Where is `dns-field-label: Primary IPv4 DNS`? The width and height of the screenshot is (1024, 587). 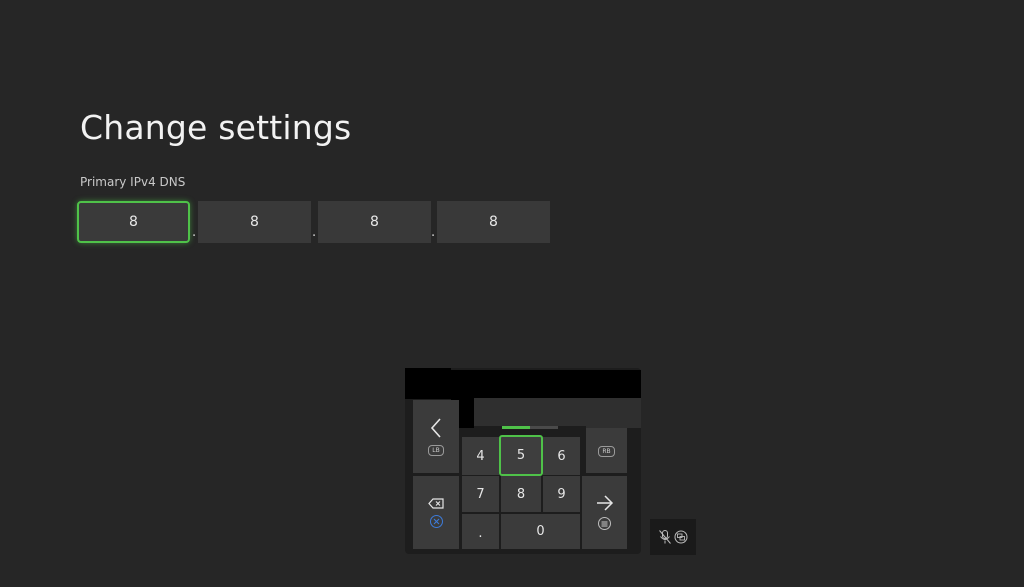
dns-field-label: Primary IPv4 DNS is located at coordinates (133, 182).